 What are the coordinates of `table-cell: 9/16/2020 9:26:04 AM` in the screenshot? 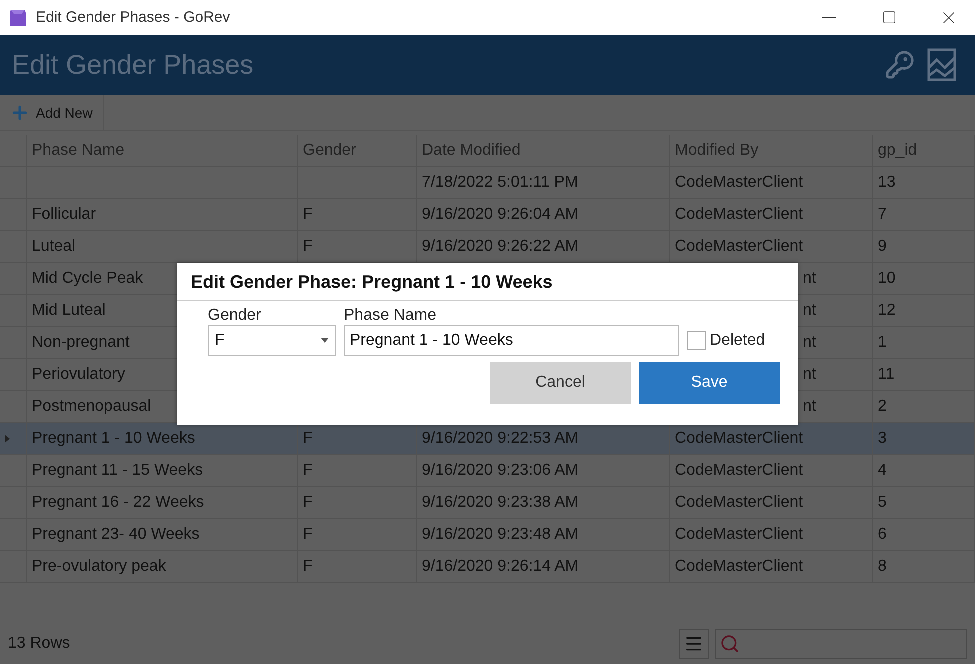 It's located at (543, 215).